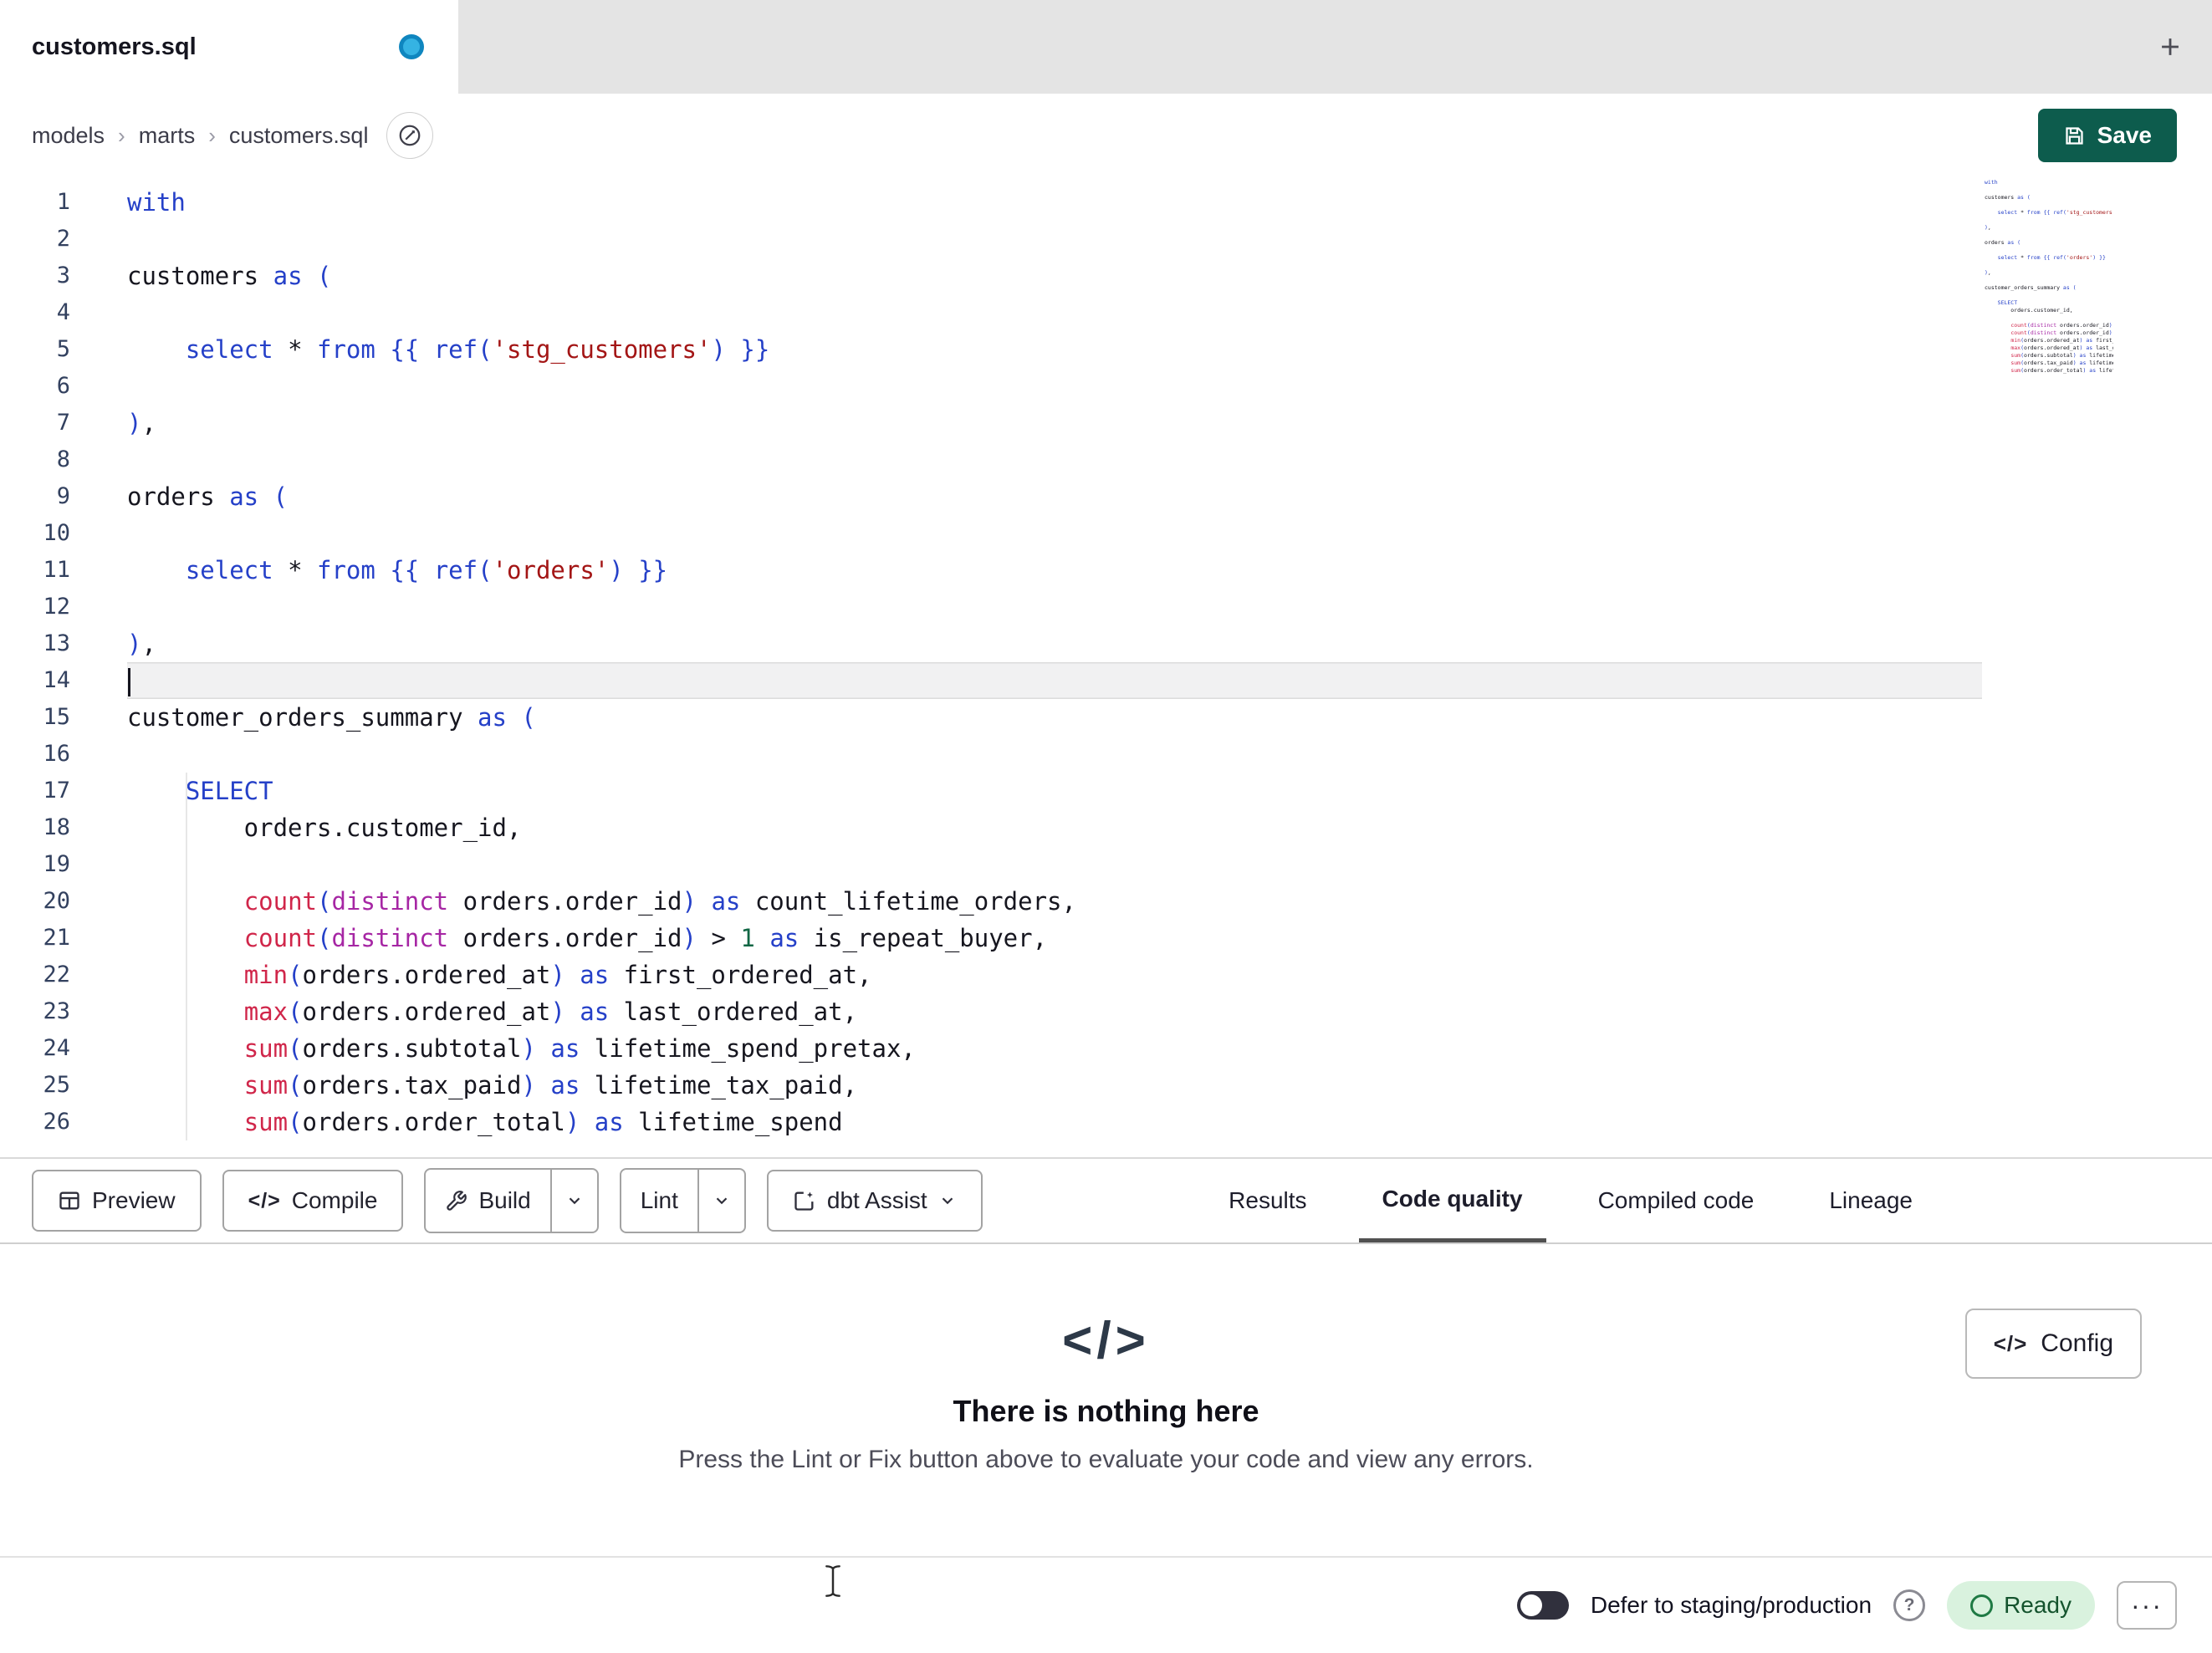  I want to click on dbt-assist-button: dbt Assist, so click(875, 1201).